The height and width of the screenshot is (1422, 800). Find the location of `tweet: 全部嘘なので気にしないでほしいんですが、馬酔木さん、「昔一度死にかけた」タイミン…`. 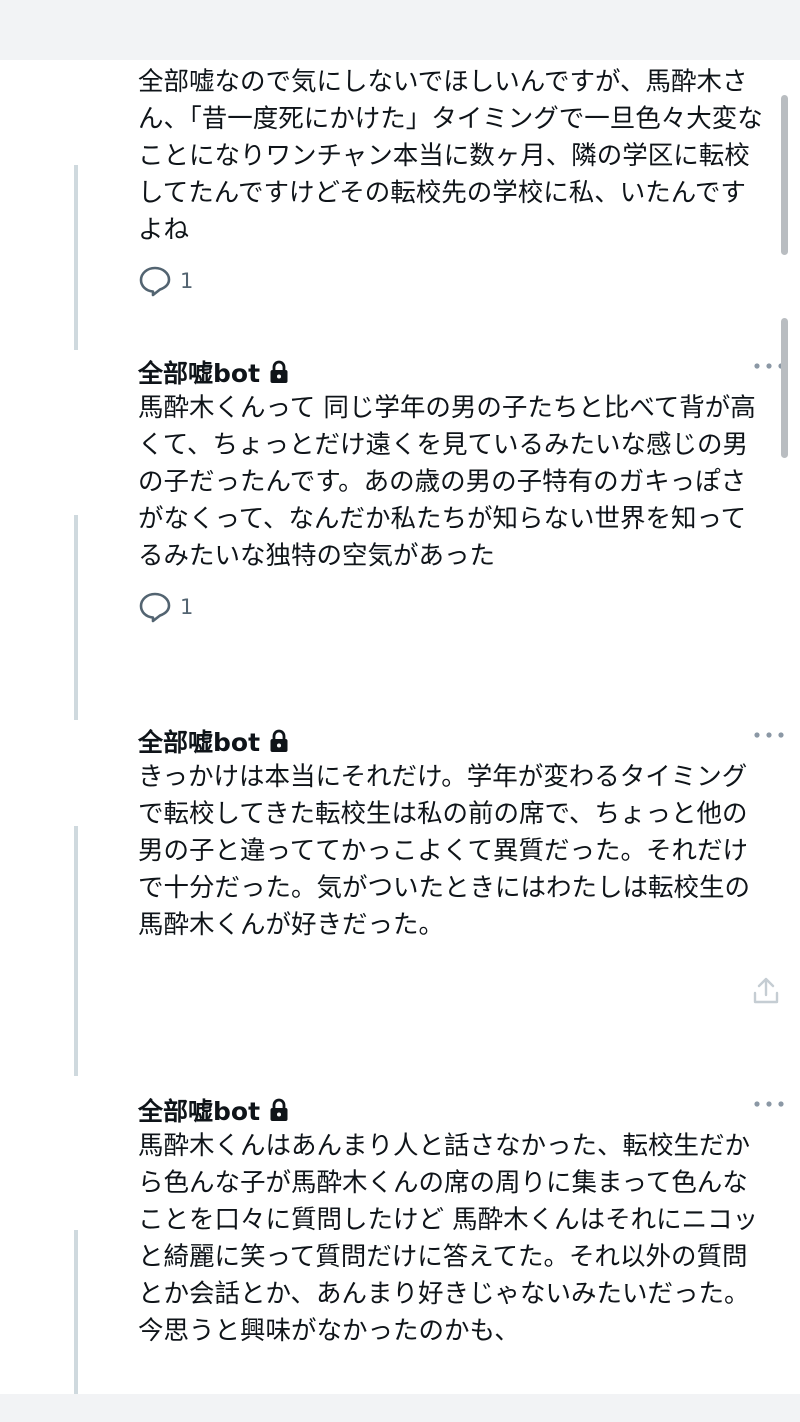

tweet: 全部嘘なので気にしないでほしいんですが、馬酔木さん、「昔一度死にかけた」タイミン… is located at coordinates (453, 182).